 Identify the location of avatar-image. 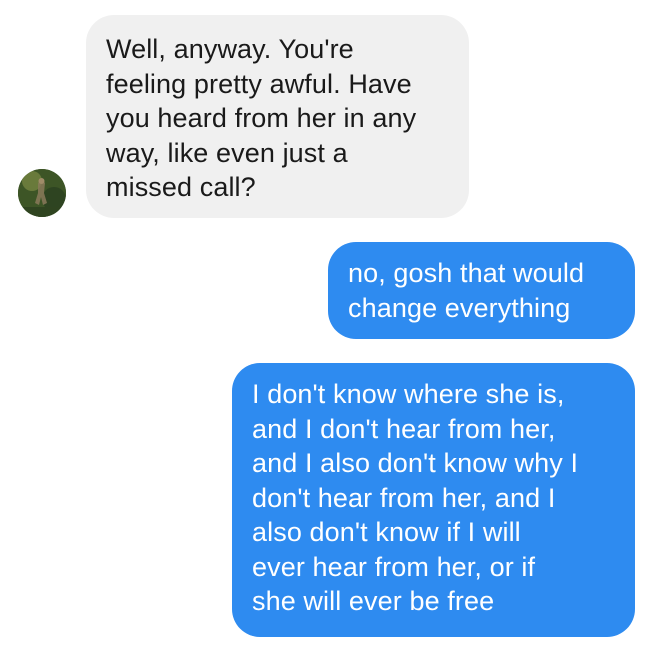
(42, 193).